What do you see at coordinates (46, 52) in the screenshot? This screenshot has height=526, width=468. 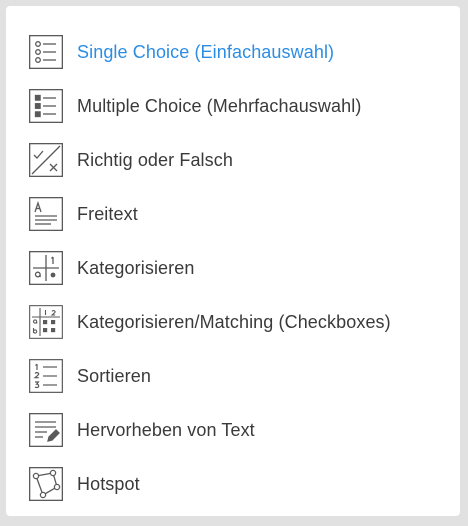 I see `single-choice-icon` at bounding box center [46, 52].